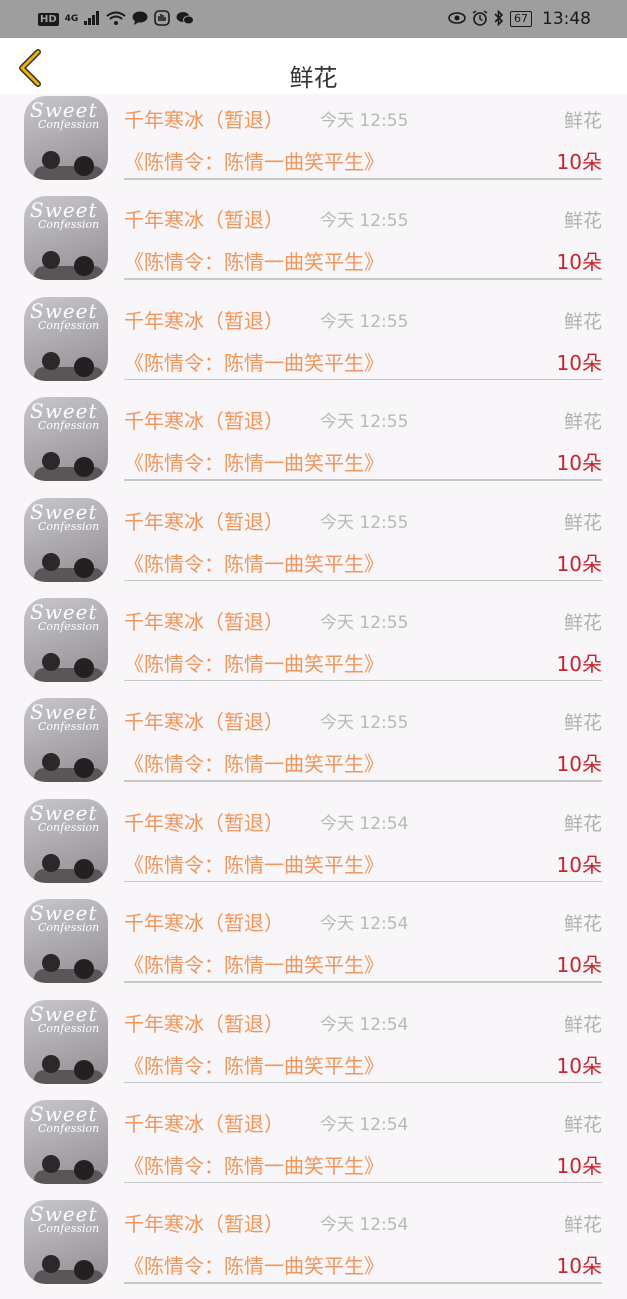 This screenshot has height=1299, width=627. I want to click on signal-icon, so click(92, 19).